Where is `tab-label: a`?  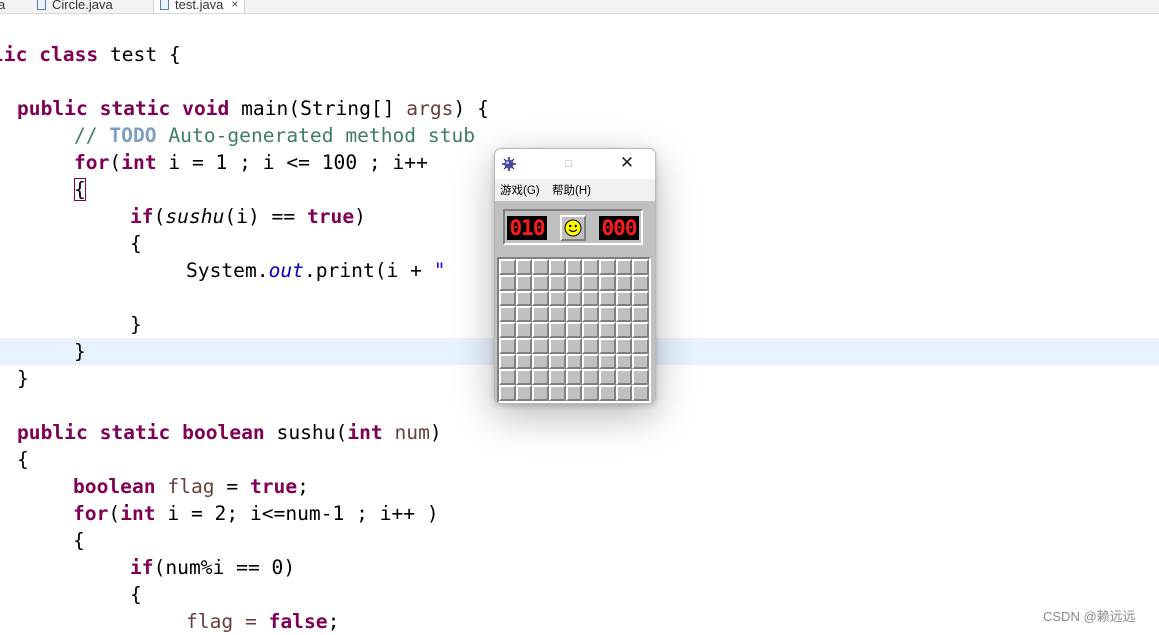
tab-label: a is located at coordinates (2, 6).